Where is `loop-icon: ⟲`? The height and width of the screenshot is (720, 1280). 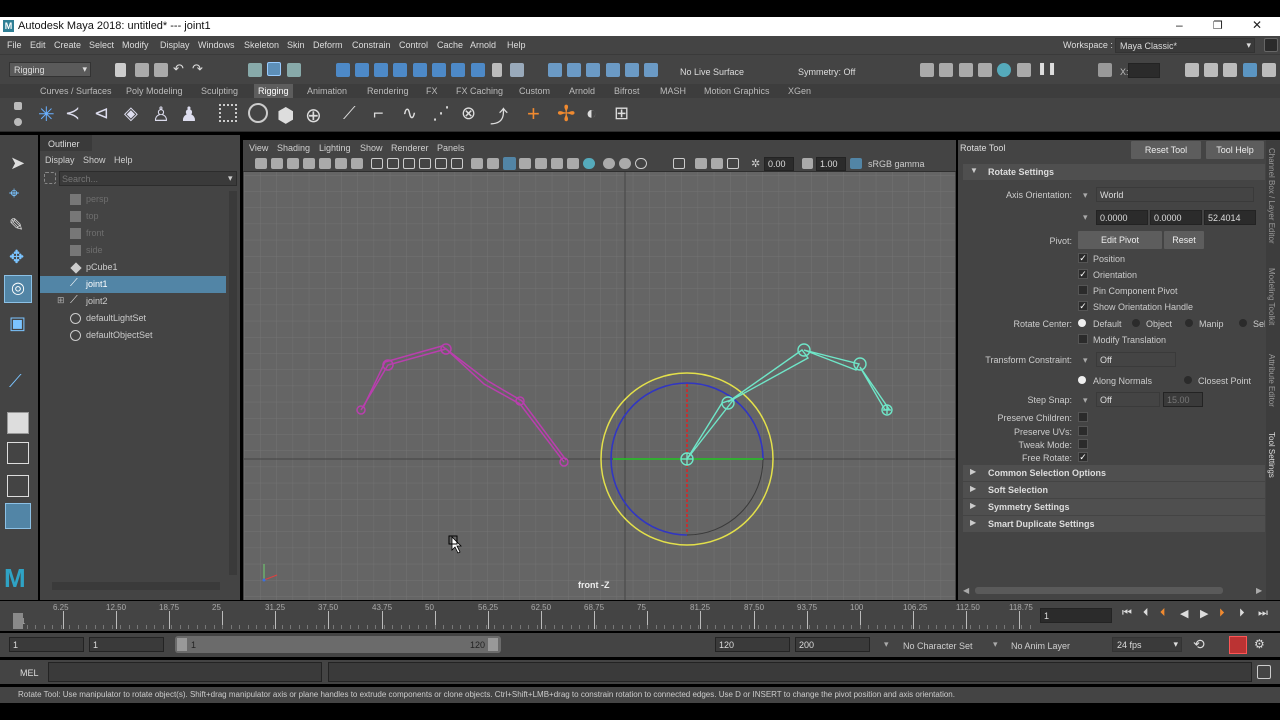 loop-icon: ⟲ is located at coordinates (1199, 644).